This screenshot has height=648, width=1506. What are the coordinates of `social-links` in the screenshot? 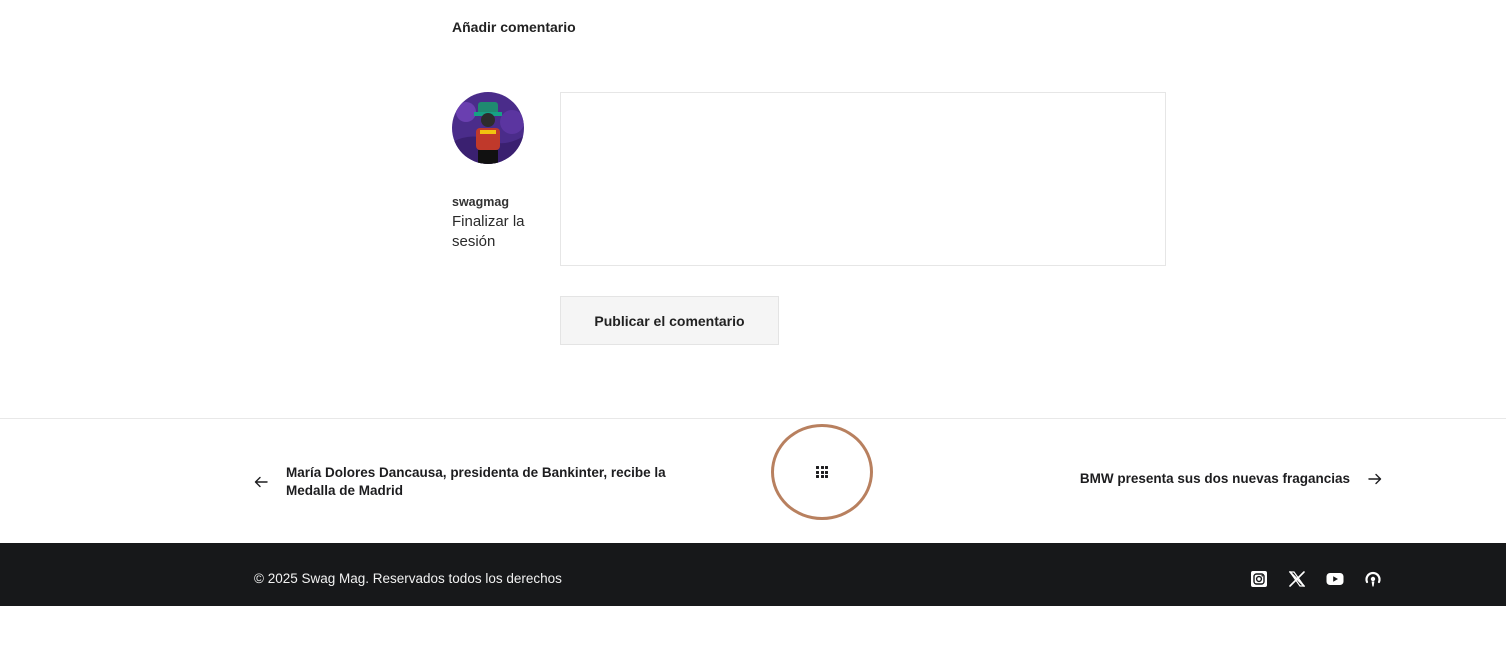 It's located at (1306, 579).